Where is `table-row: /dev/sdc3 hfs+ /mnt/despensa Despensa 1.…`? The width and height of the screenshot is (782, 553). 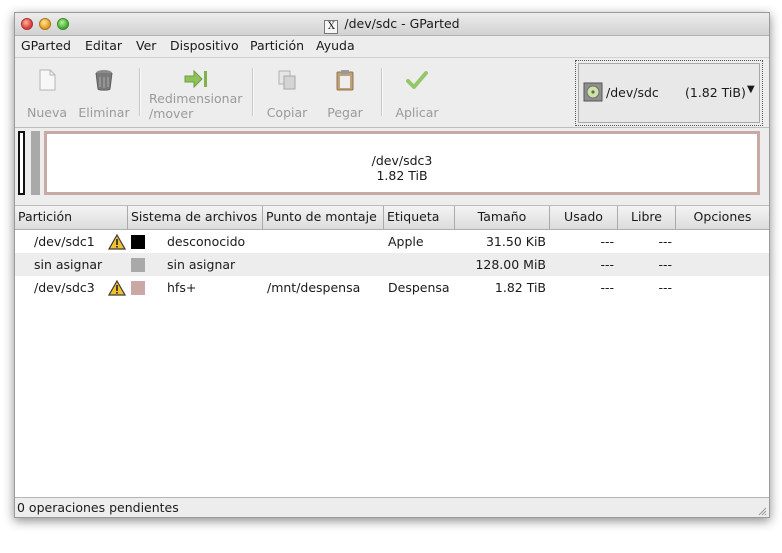
table-row: /dev/sdc3 hfs+ /mnt/despensa Despensa 1.… is located at coordinates (392, 287).